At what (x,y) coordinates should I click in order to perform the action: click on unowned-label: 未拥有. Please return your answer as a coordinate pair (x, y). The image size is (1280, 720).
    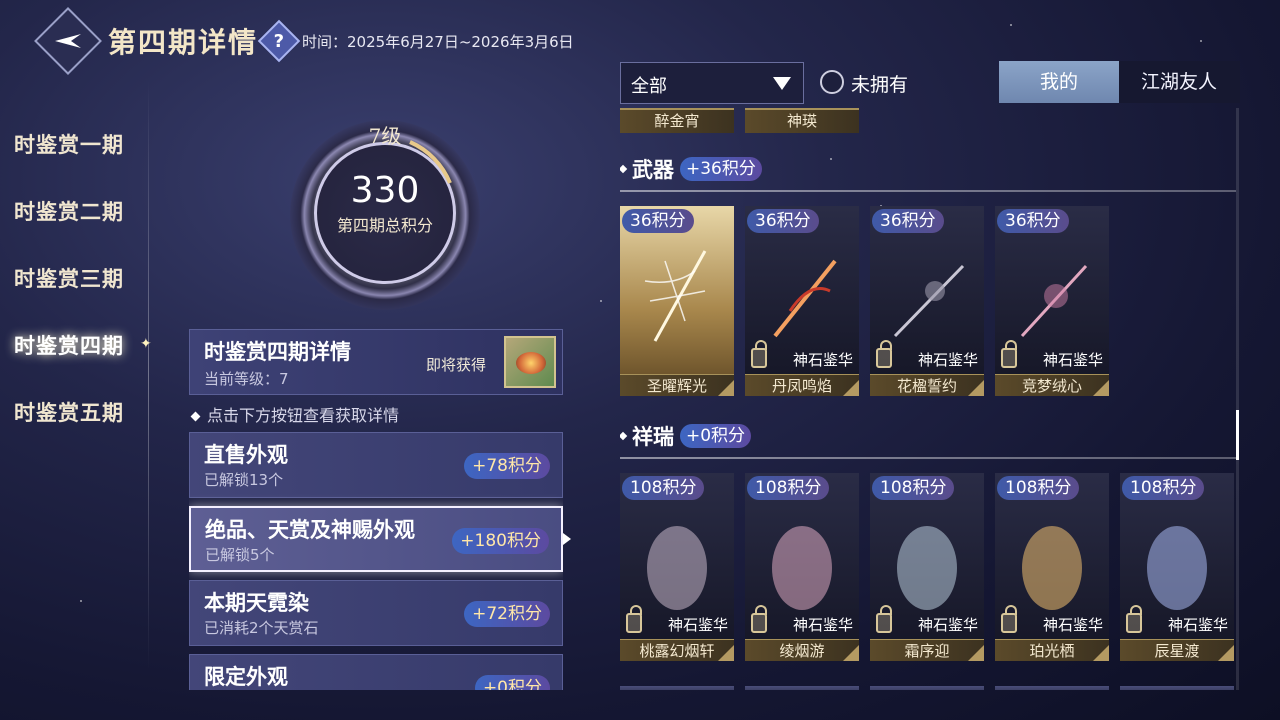
    Looking at the image, I should click on (879, 83).